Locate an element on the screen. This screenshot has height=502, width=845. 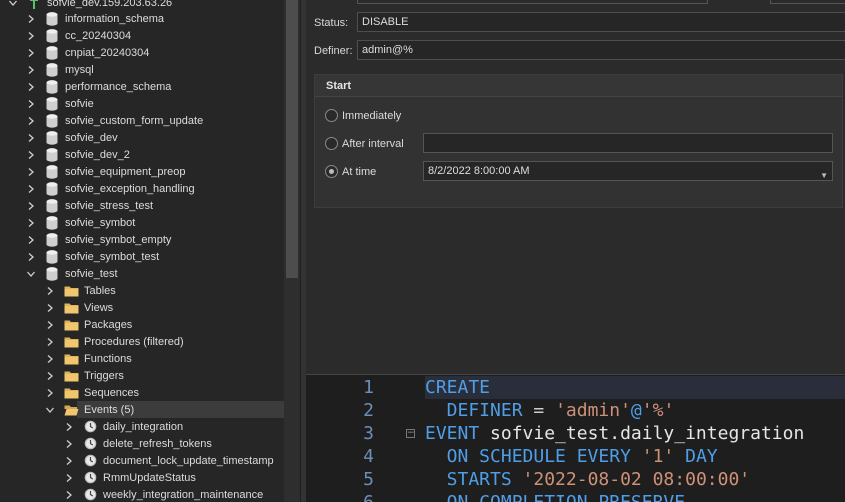
tree-scrollbar-thumb is located at coordinates (292, 139).